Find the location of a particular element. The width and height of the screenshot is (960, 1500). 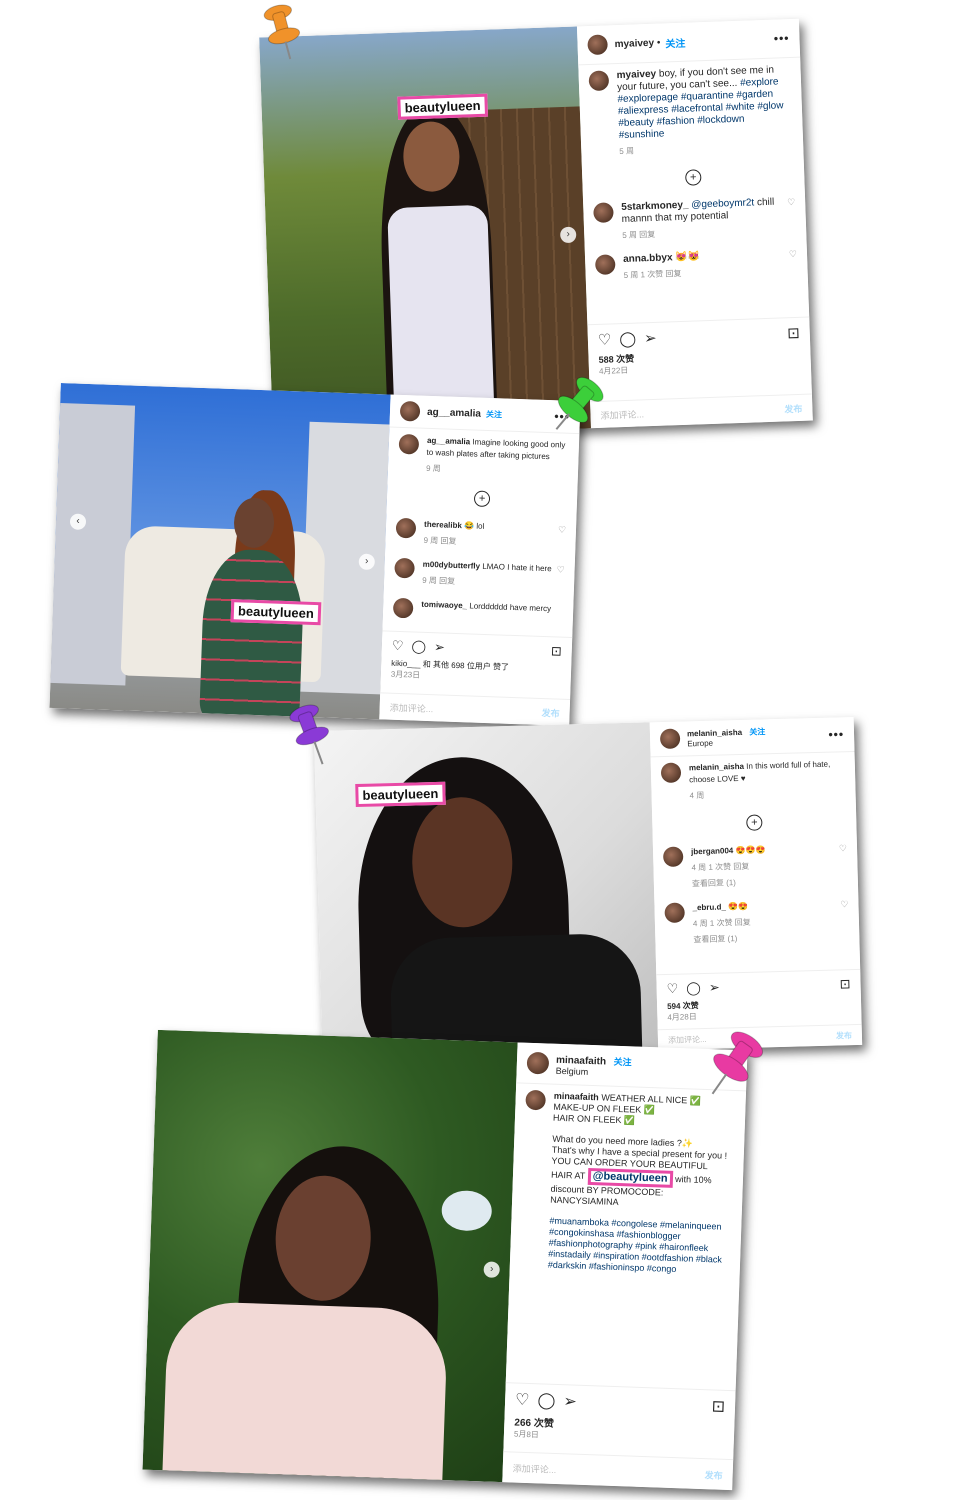

comment-text: 😍😍 is located at coordinates (738, 906).